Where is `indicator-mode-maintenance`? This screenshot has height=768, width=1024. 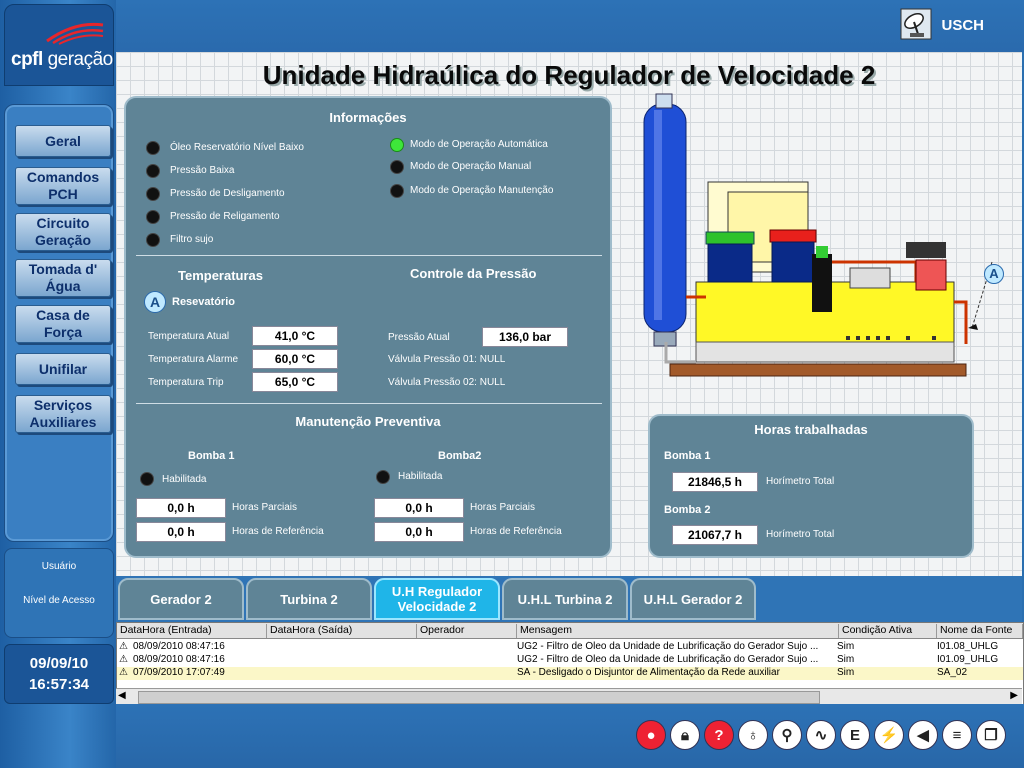 indicator-mode-maintenance is located at coordinates (397, 191).